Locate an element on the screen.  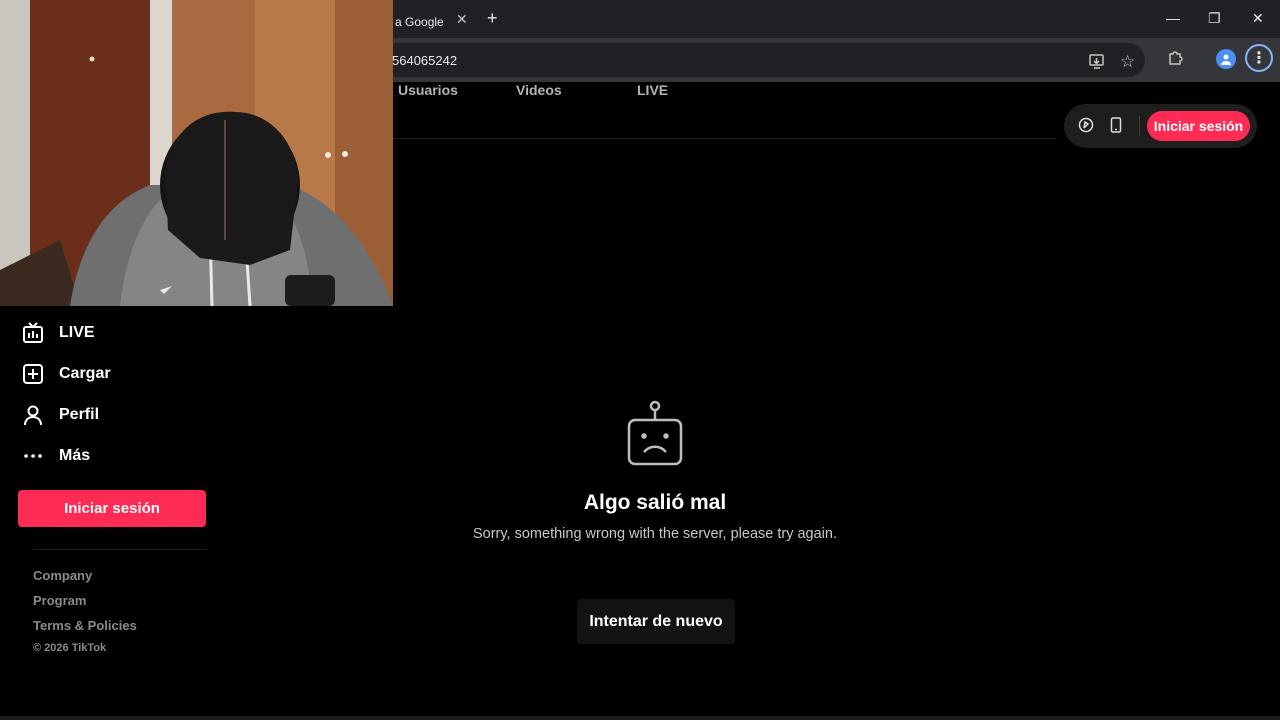
footer-link-terms: Terms & Policies is located at coordinates (85, 625).